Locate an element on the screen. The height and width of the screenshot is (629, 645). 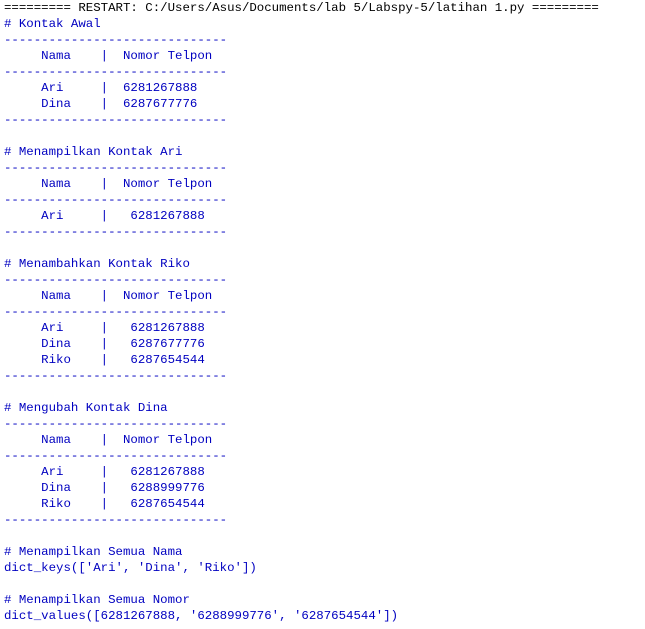
output-line: # Menampilkan Kontak Ari is located at coordinates (93, 152).